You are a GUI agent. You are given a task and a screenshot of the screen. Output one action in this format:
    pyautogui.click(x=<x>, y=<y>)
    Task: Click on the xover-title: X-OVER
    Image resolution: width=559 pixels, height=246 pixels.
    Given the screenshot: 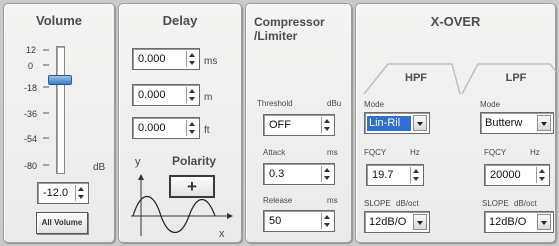 What is the action you would take?
    pyautogui.click(x=455, y=21)
    